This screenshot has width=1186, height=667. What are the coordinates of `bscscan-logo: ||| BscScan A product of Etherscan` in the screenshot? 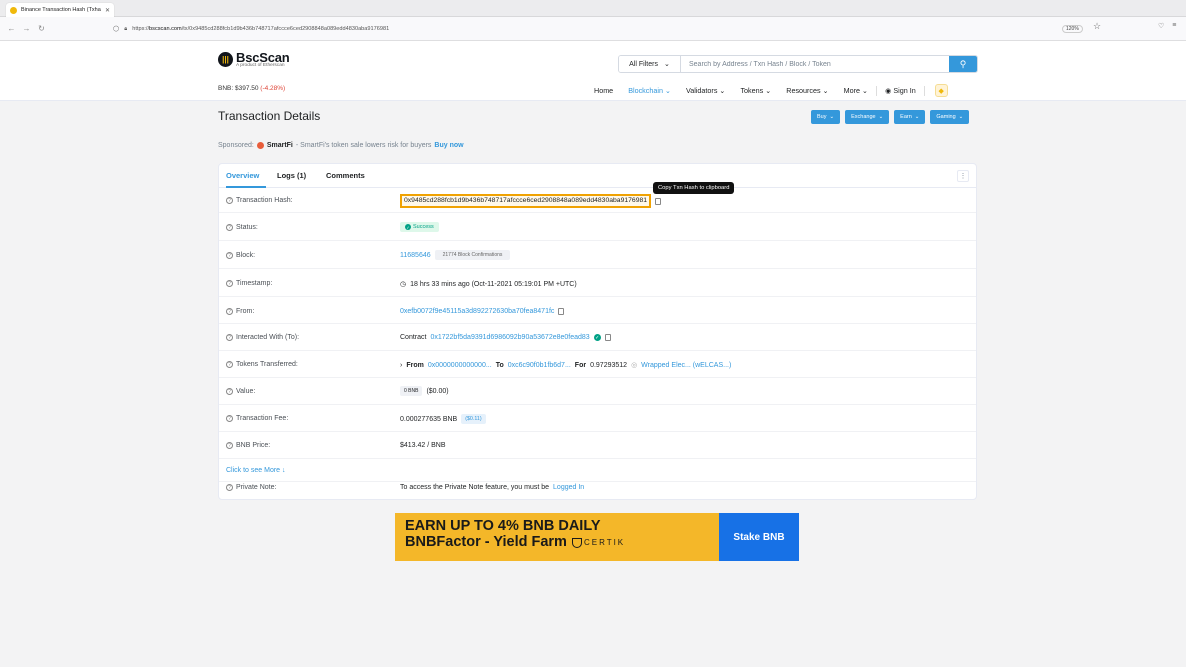 It's located at (254, 59).